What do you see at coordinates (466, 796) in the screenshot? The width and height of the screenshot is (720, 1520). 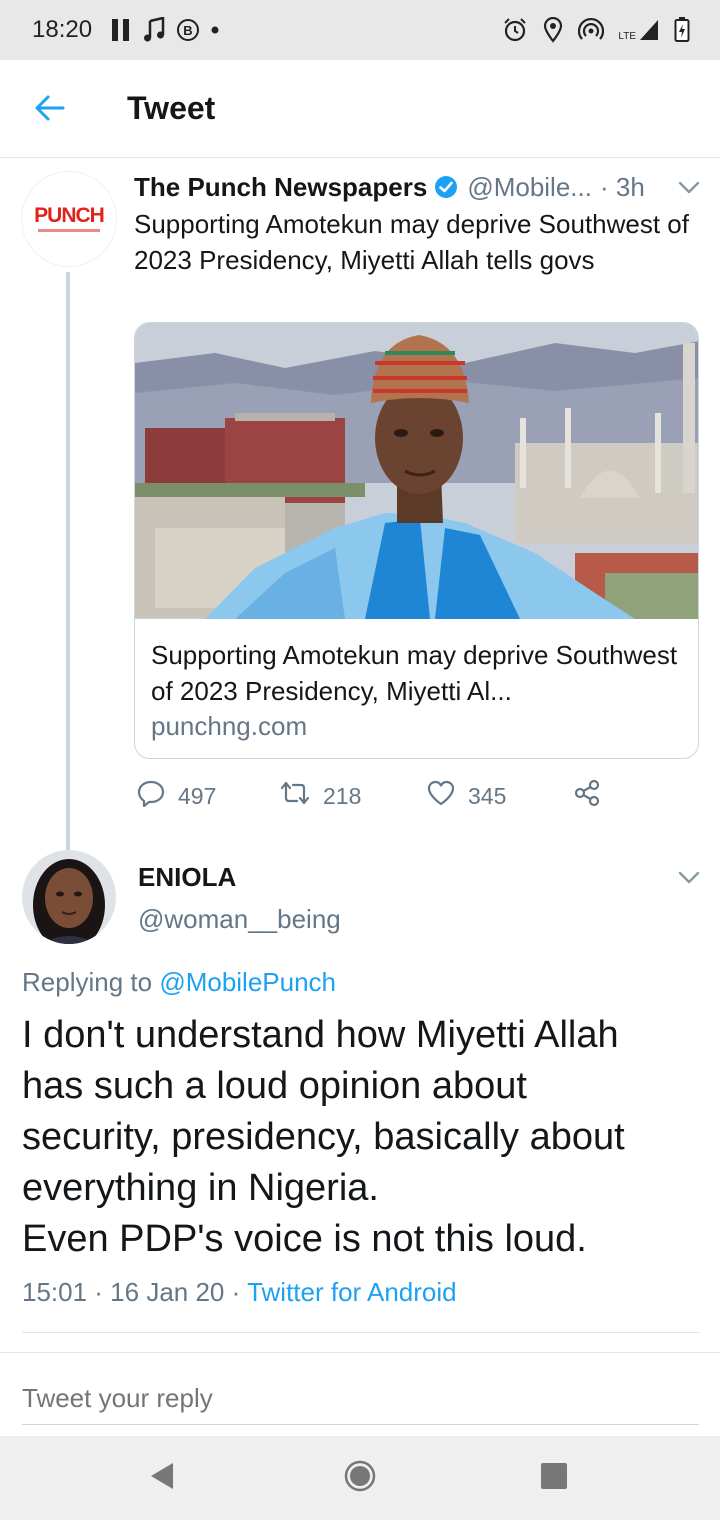 I see `like-button: 345` at bounding box center [466, 796].